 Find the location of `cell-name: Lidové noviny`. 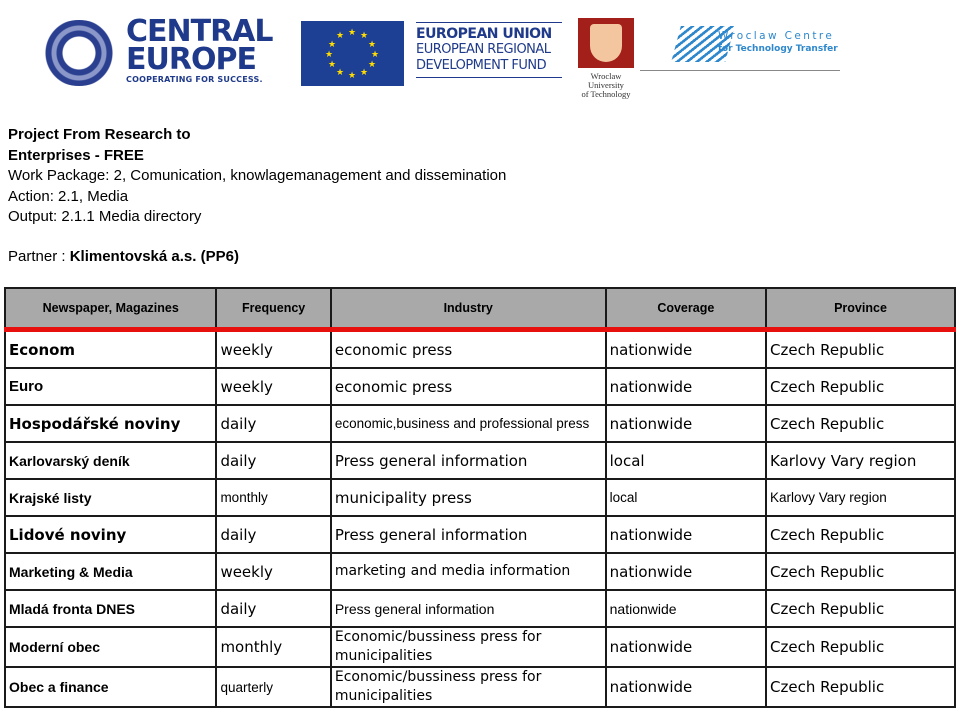

cell-name: Lidové noviny is located at coordinates (110, 534).